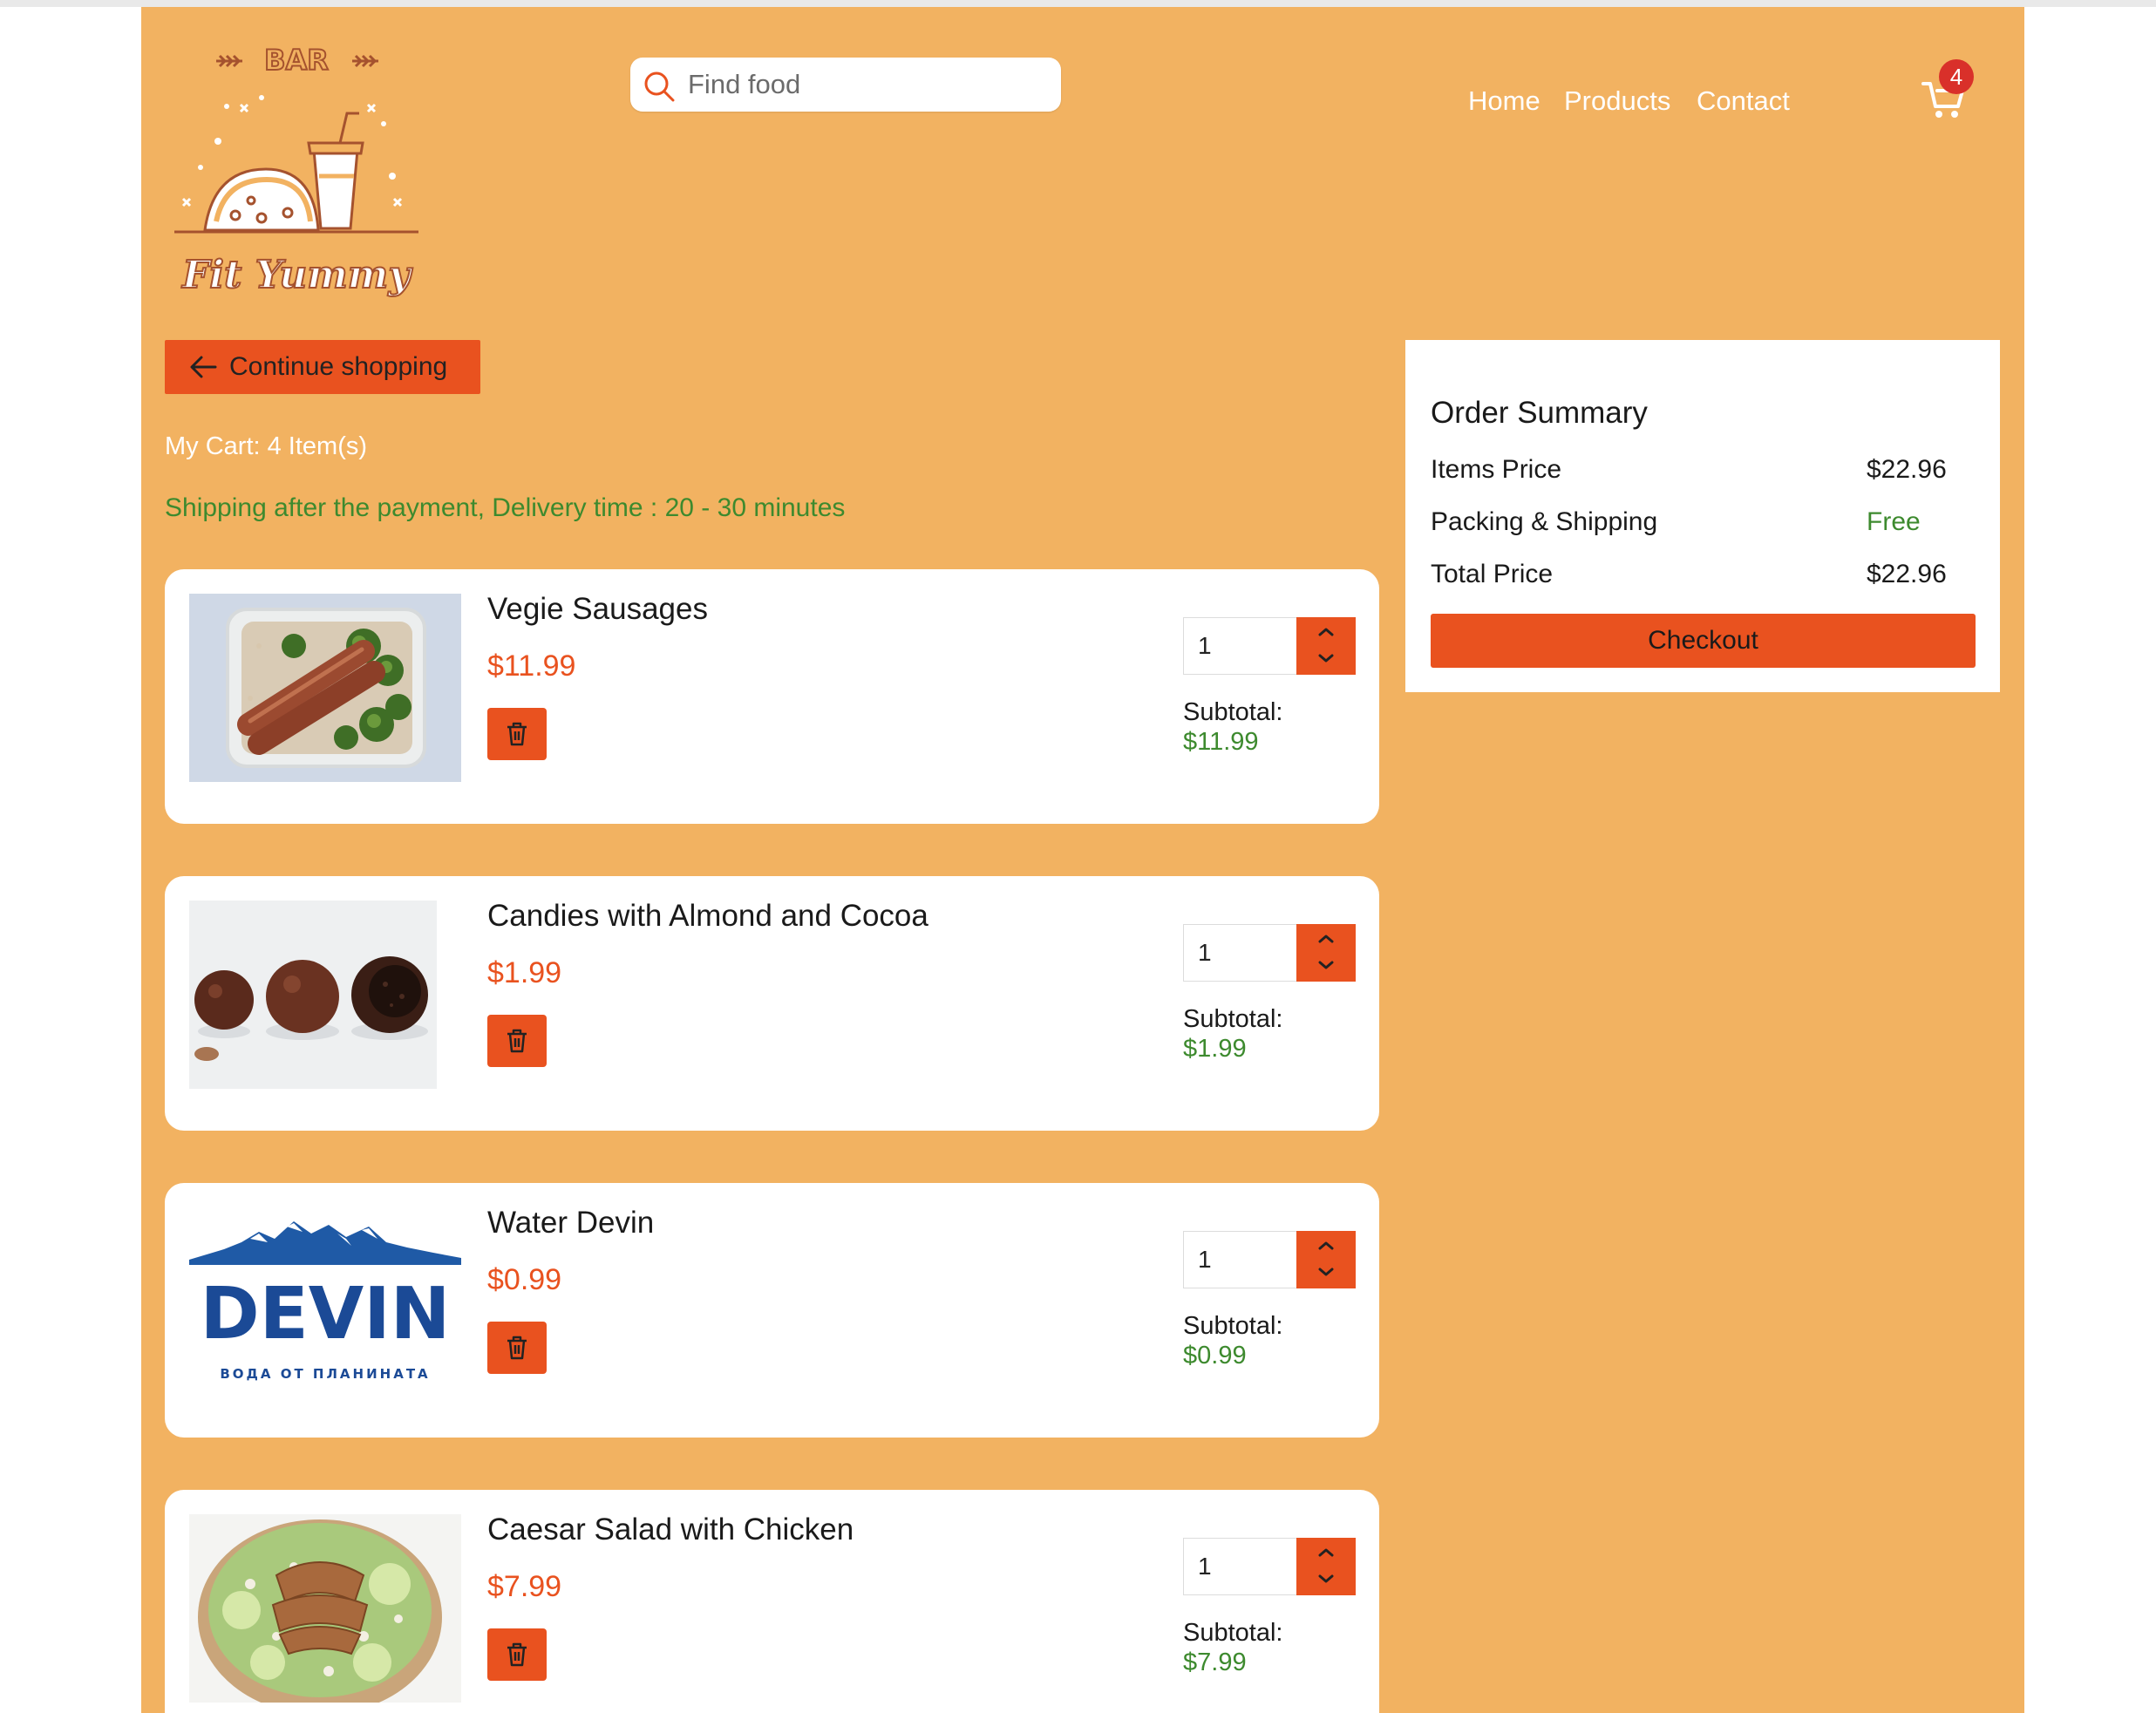 The height and width of the screenshot is (1713, 2156). I want to click on browser-top-border, so click(1078, 3).